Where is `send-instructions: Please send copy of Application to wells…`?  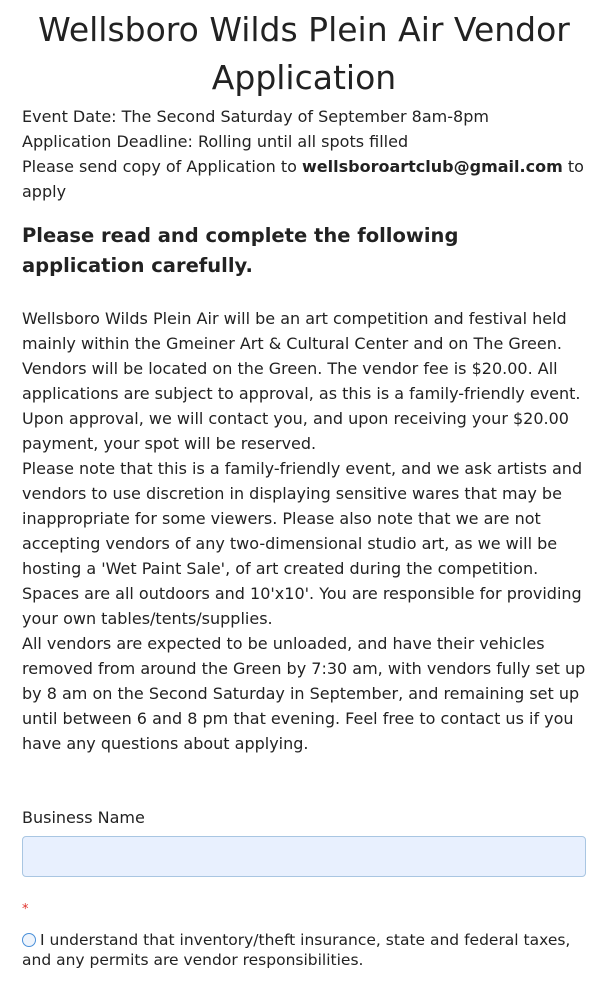
send-instructions: Please send copy of Application to wells… is located at coordinates (304, 179).